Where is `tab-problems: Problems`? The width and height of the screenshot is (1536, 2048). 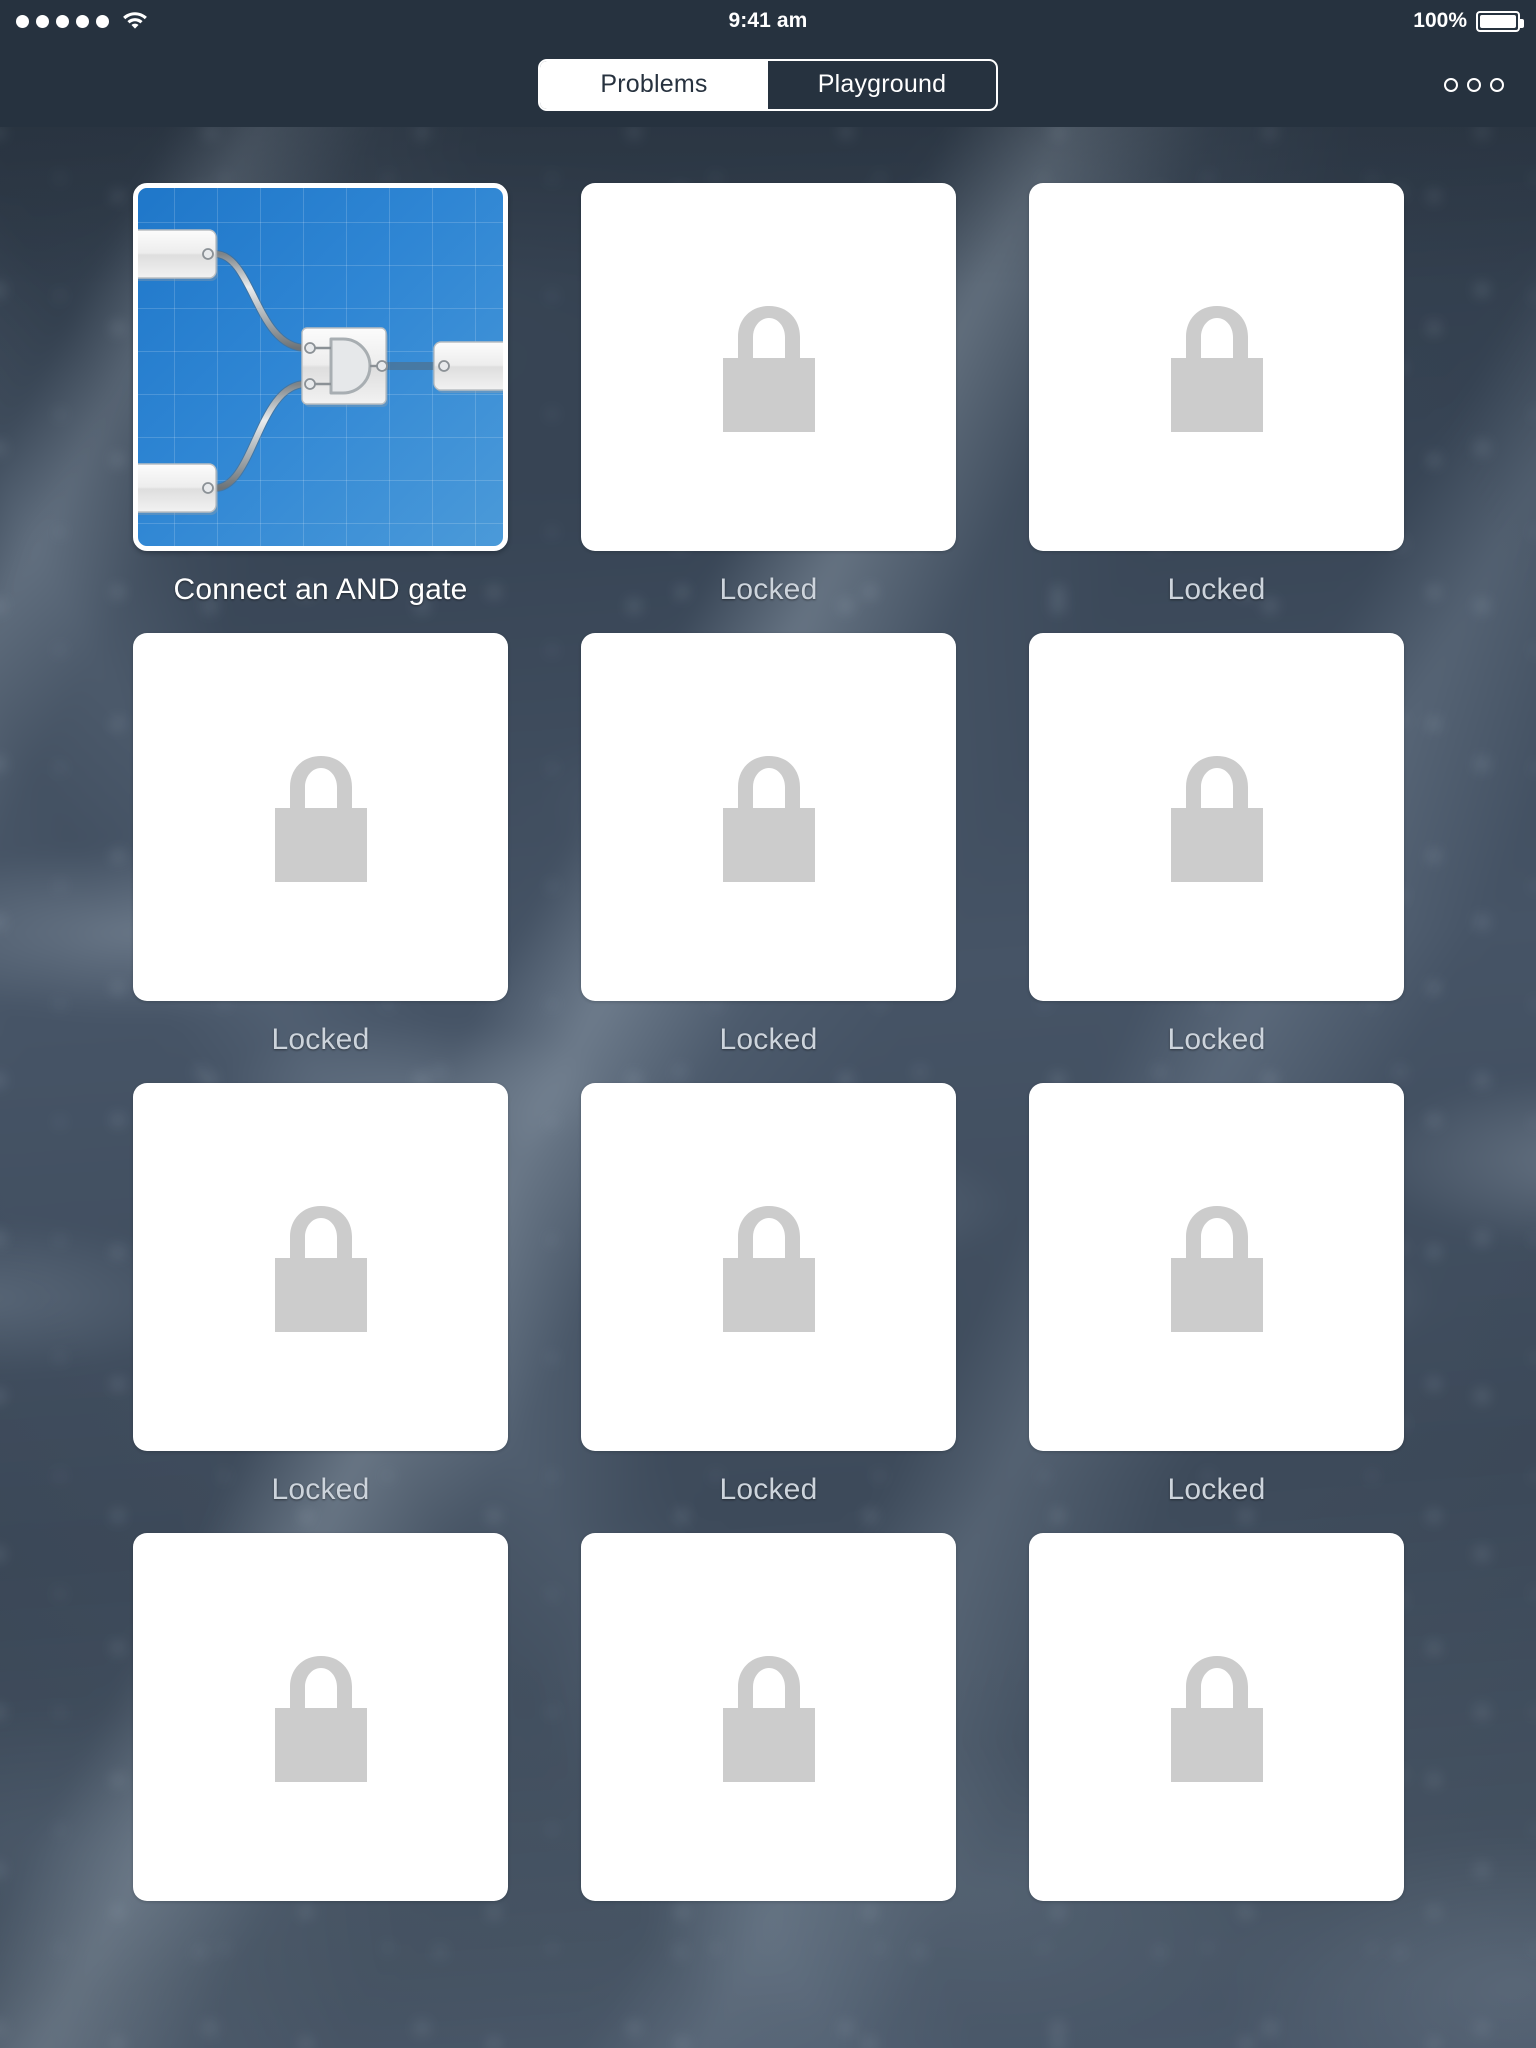 tab-problems: Problems is located at coordinates (654, 84).